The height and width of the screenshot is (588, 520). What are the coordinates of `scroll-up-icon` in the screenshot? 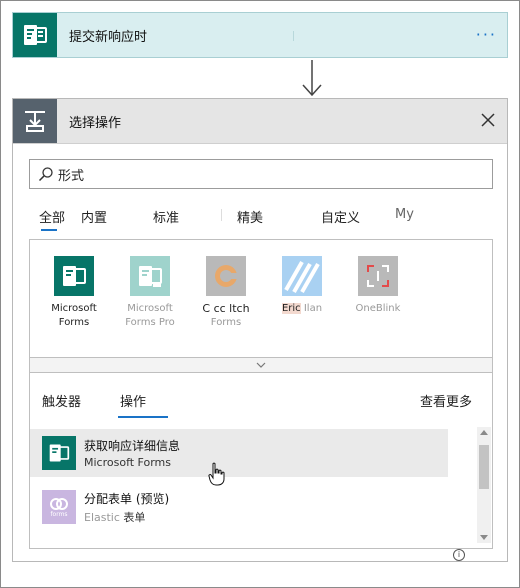 It's located at (484, 432).